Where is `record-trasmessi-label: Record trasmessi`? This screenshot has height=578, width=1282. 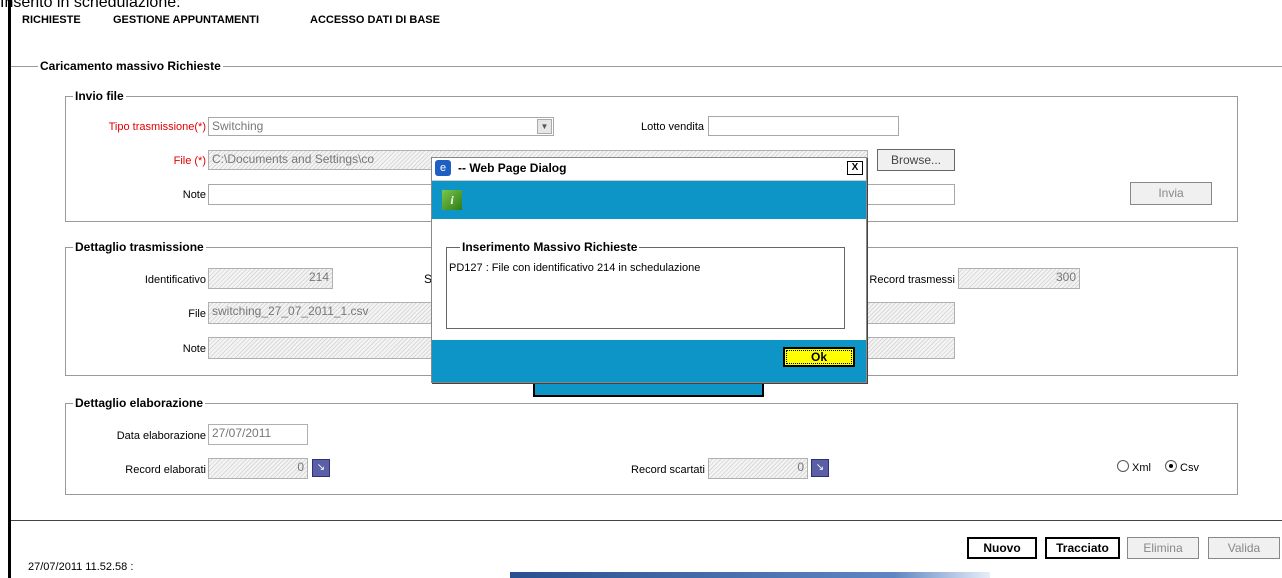
record-trasmessi-label: Record trasmessi is located at coordinates (912, 280).